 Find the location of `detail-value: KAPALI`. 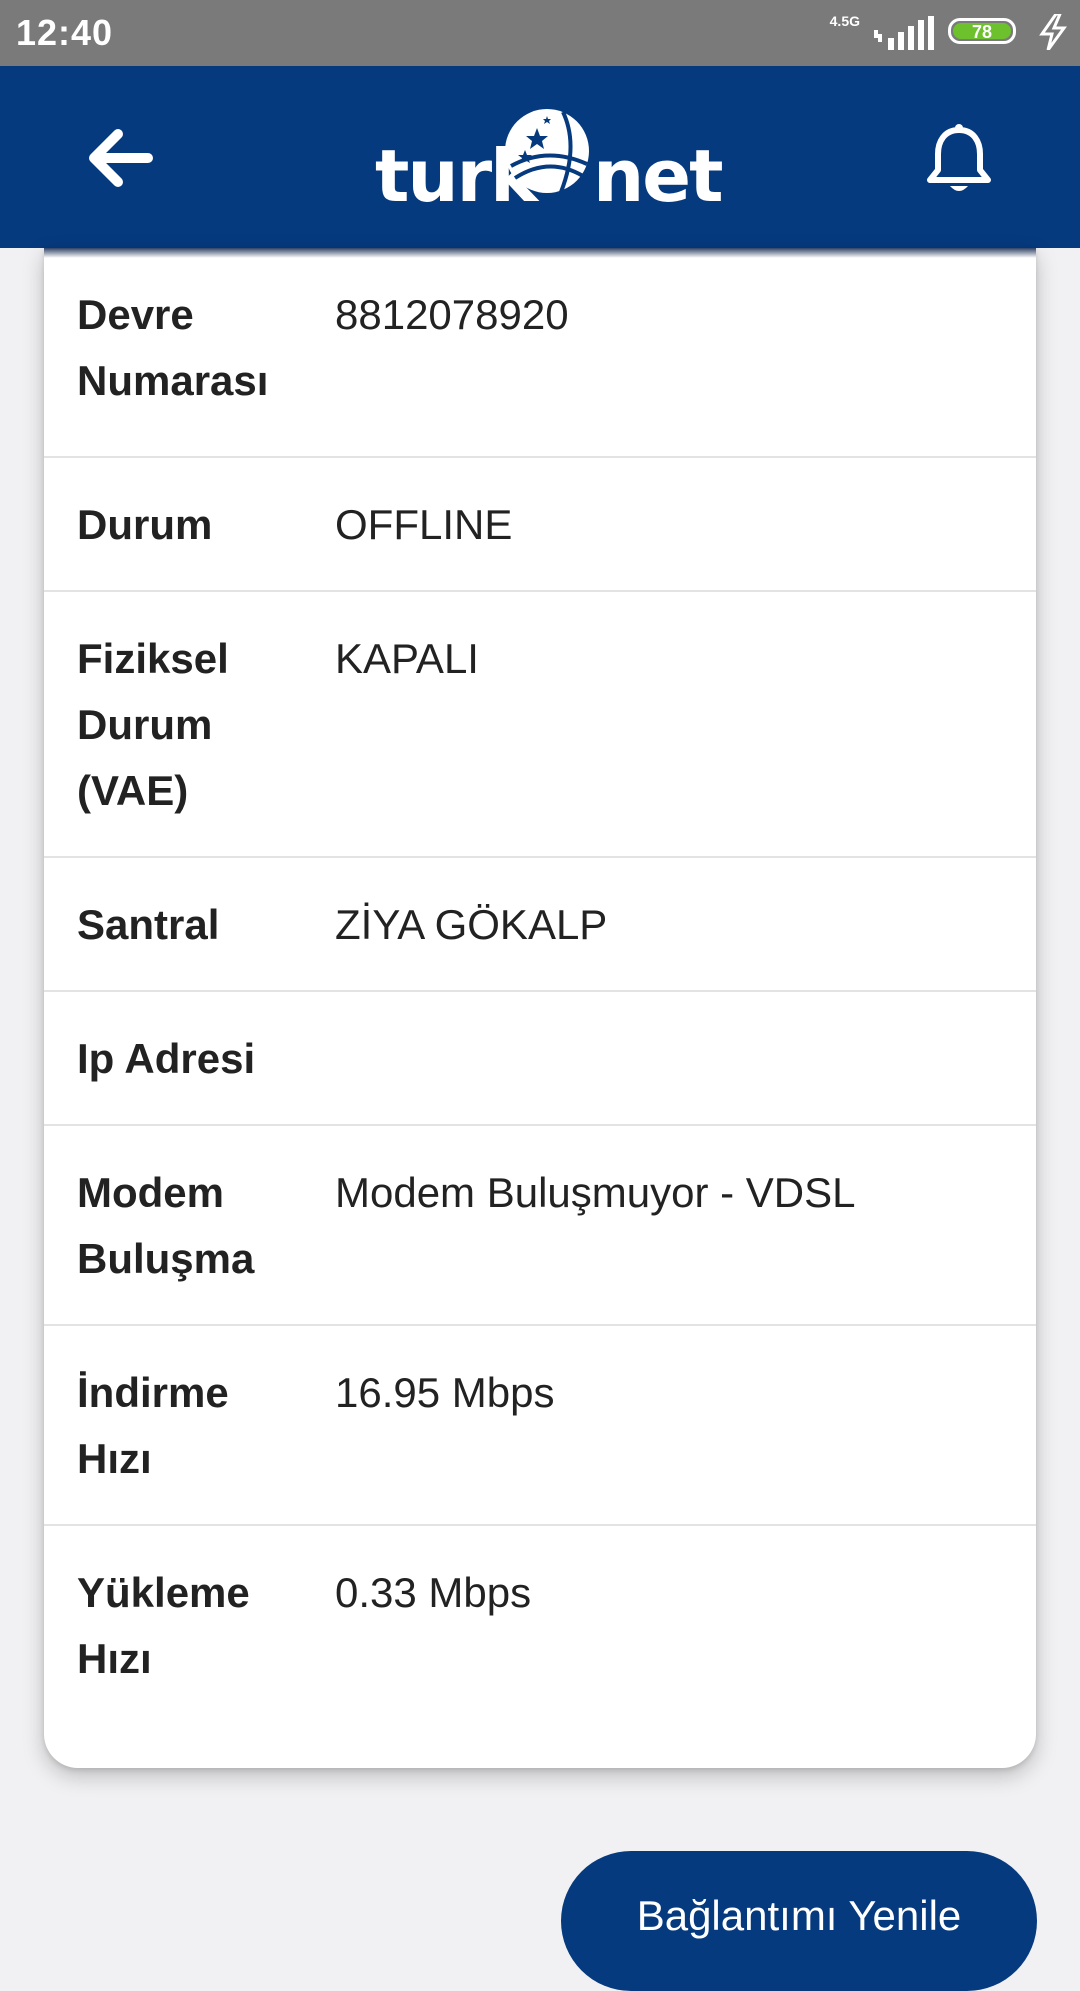

detail-value: KAPALI is located at coordinates (407, 658).